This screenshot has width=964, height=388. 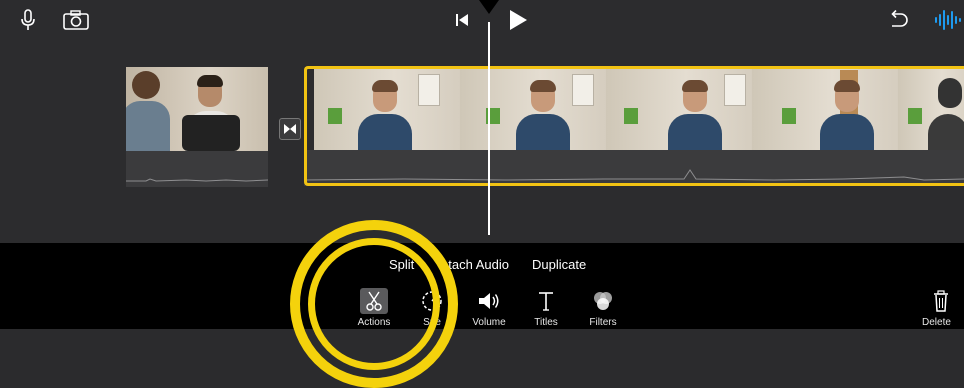 I want to click on play-icon, so click(x=518, y=20).